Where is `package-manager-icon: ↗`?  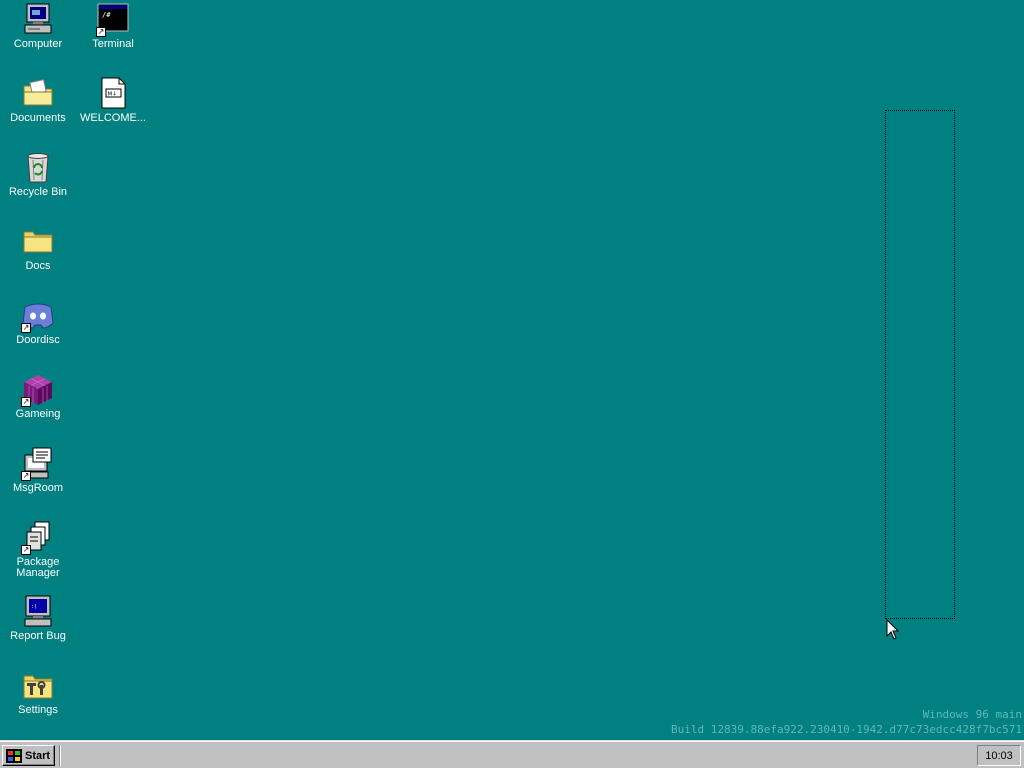
package-manager-icon: ↗ is located at coordinates (38, 538).